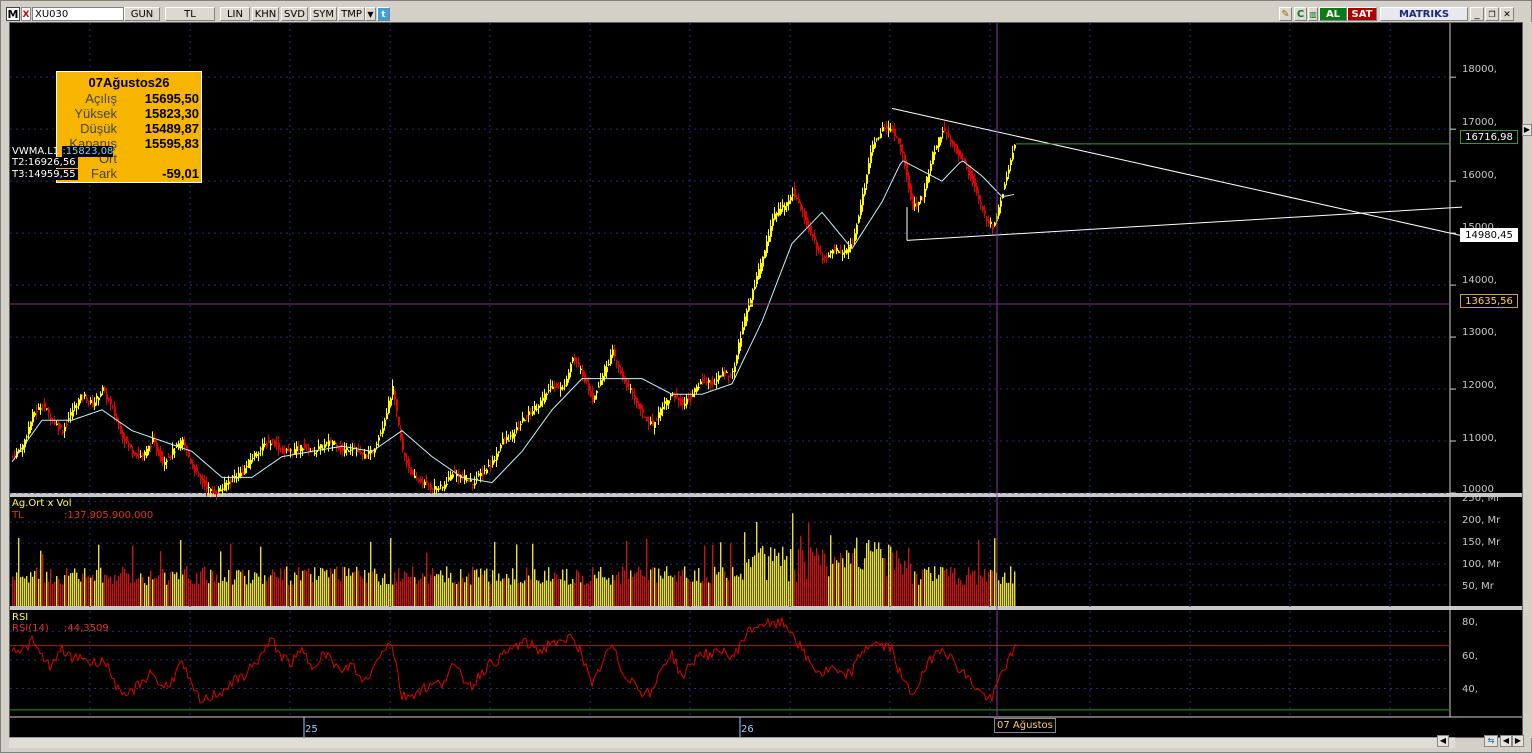 This screenshot has height=753, width=1532. Describe the element at coordinates (1507, 14) in the screenshot. I see `window-close-icon: ✕` at that location.